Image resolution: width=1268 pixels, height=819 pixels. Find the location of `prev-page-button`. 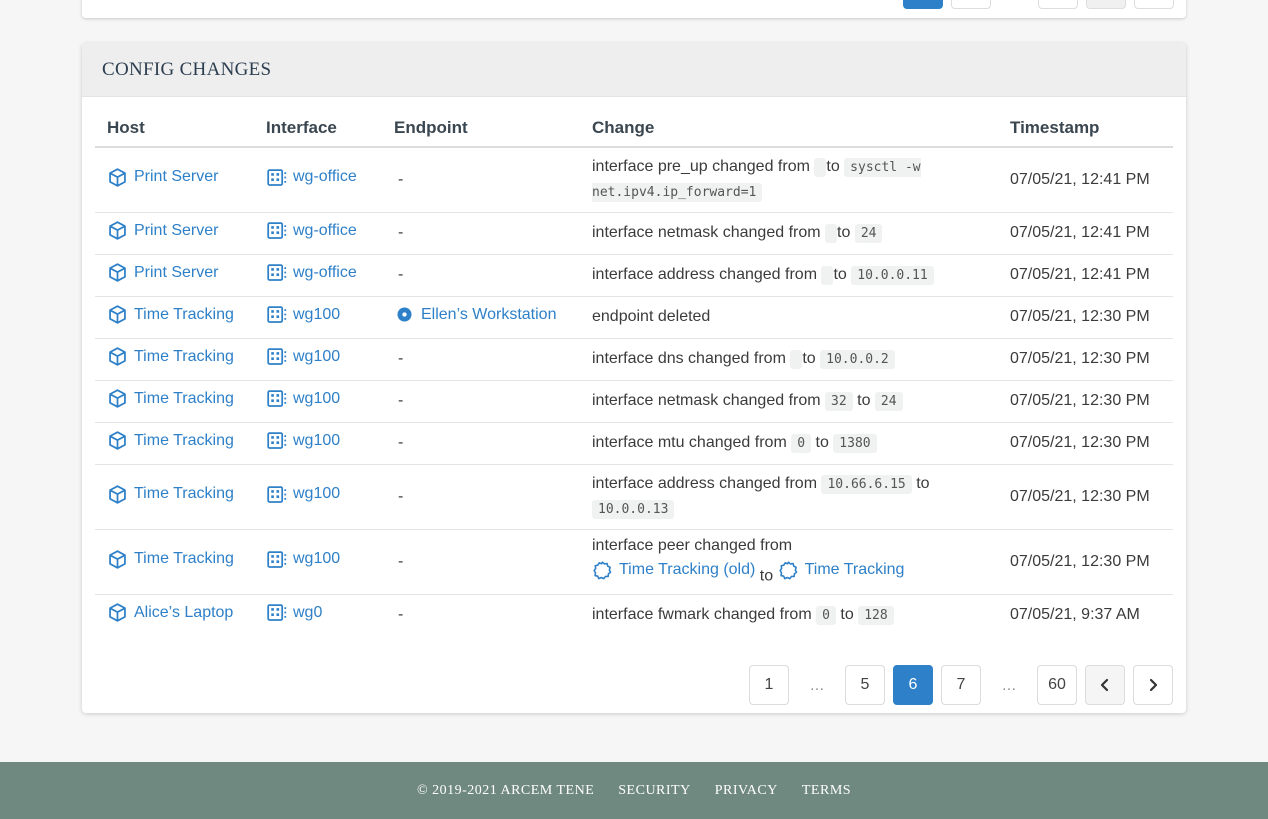

prev-page-button is located at coordinates (1105, 685).